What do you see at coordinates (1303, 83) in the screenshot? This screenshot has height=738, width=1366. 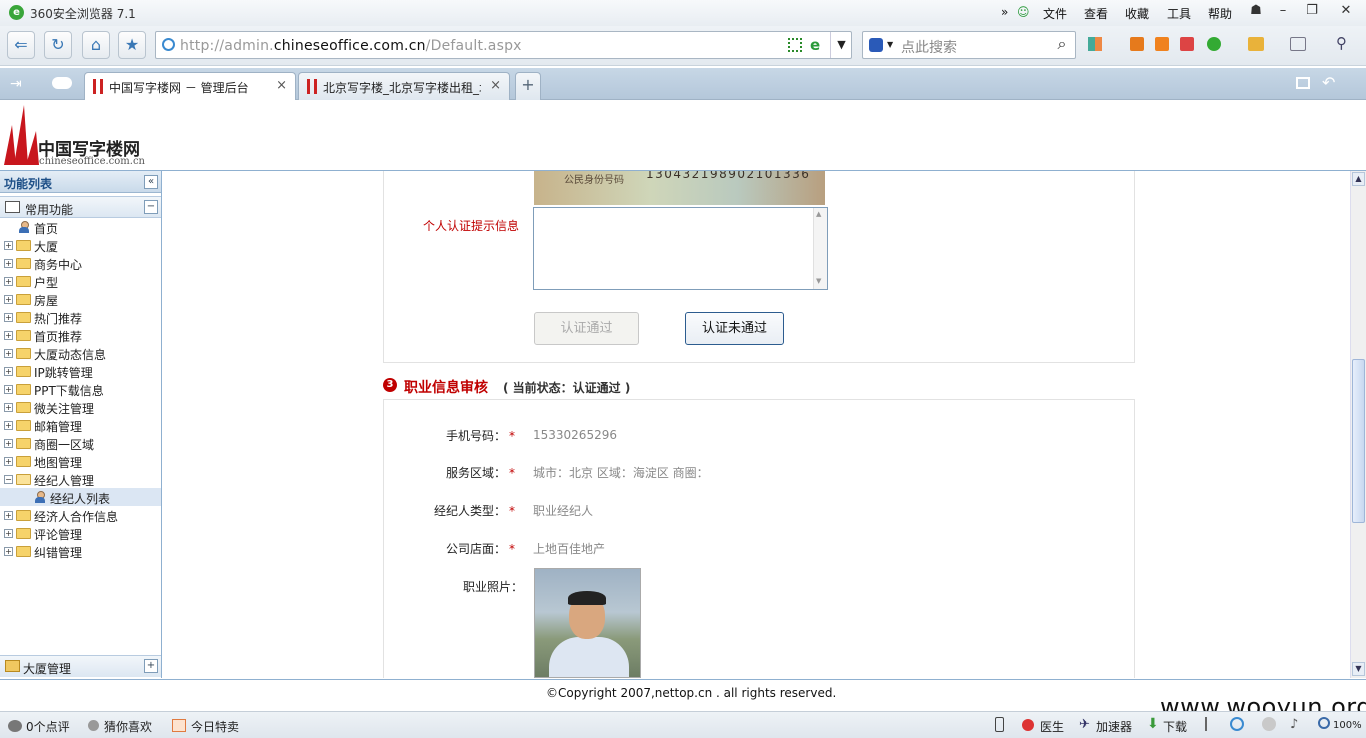 I see `tab-list-icon` at bounding box center [1303, 83].